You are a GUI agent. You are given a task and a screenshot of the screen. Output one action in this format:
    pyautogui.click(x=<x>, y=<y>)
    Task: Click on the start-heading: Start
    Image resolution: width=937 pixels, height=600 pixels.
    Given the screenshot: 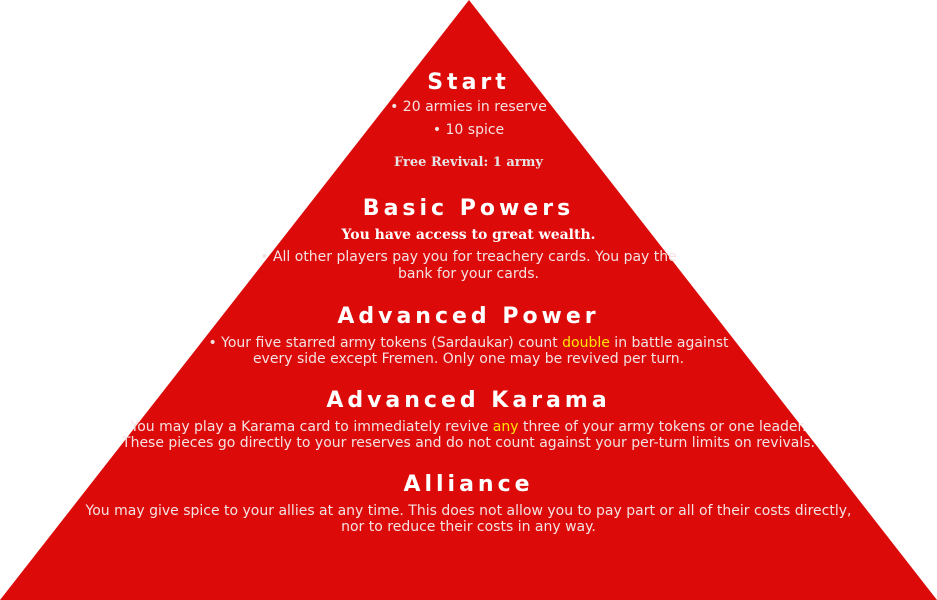 What is the action you would take?
    pyautogui.click(x=468, y=82)
    